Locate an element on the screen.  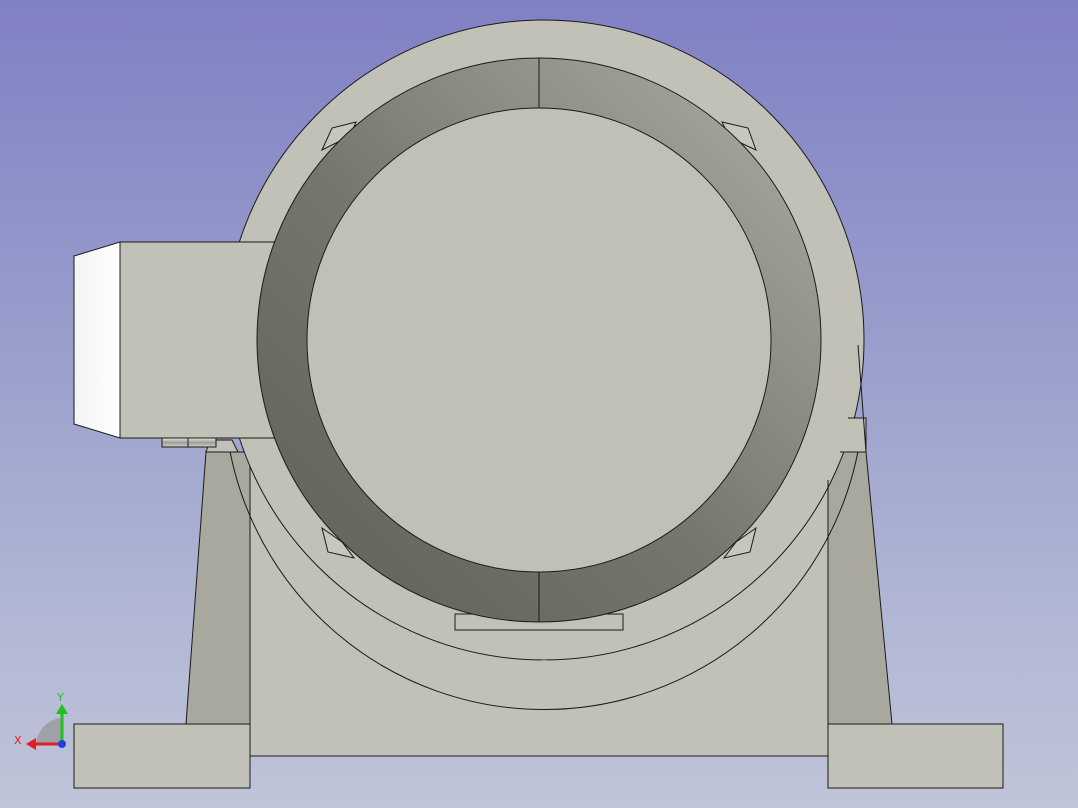
z-axis-dot-icon is located at coordinates (62, 744).